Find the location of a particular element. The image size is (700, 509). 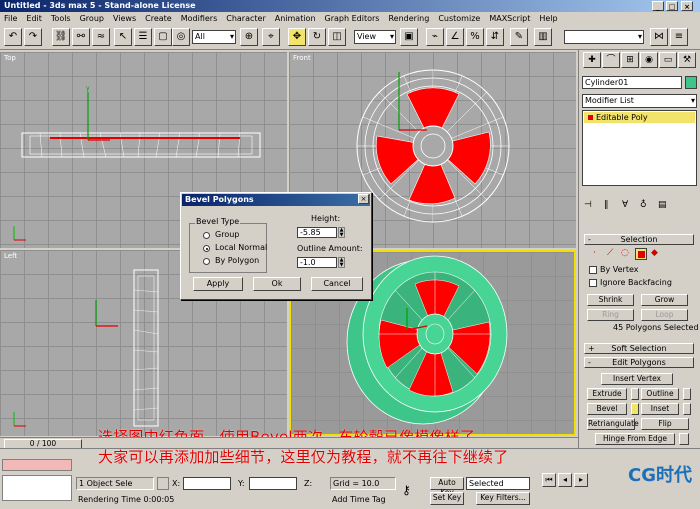

add-time-tag-button: Add Time Tag is located at coordinates (363, 500).